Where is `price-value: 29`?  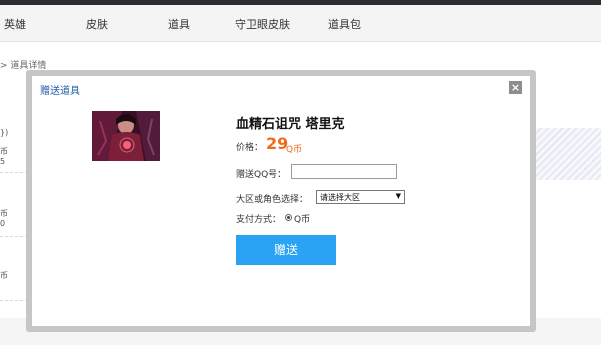
price-value: 29 is located at coordinates (277, 143).